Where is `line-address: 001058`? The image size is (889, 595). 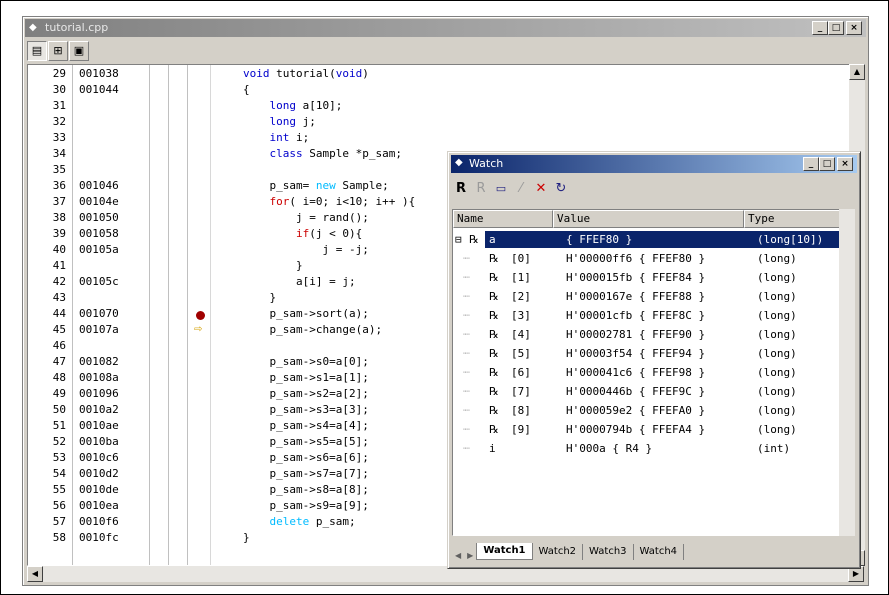
line-address: 001058 is located at coordinates (99, 233).